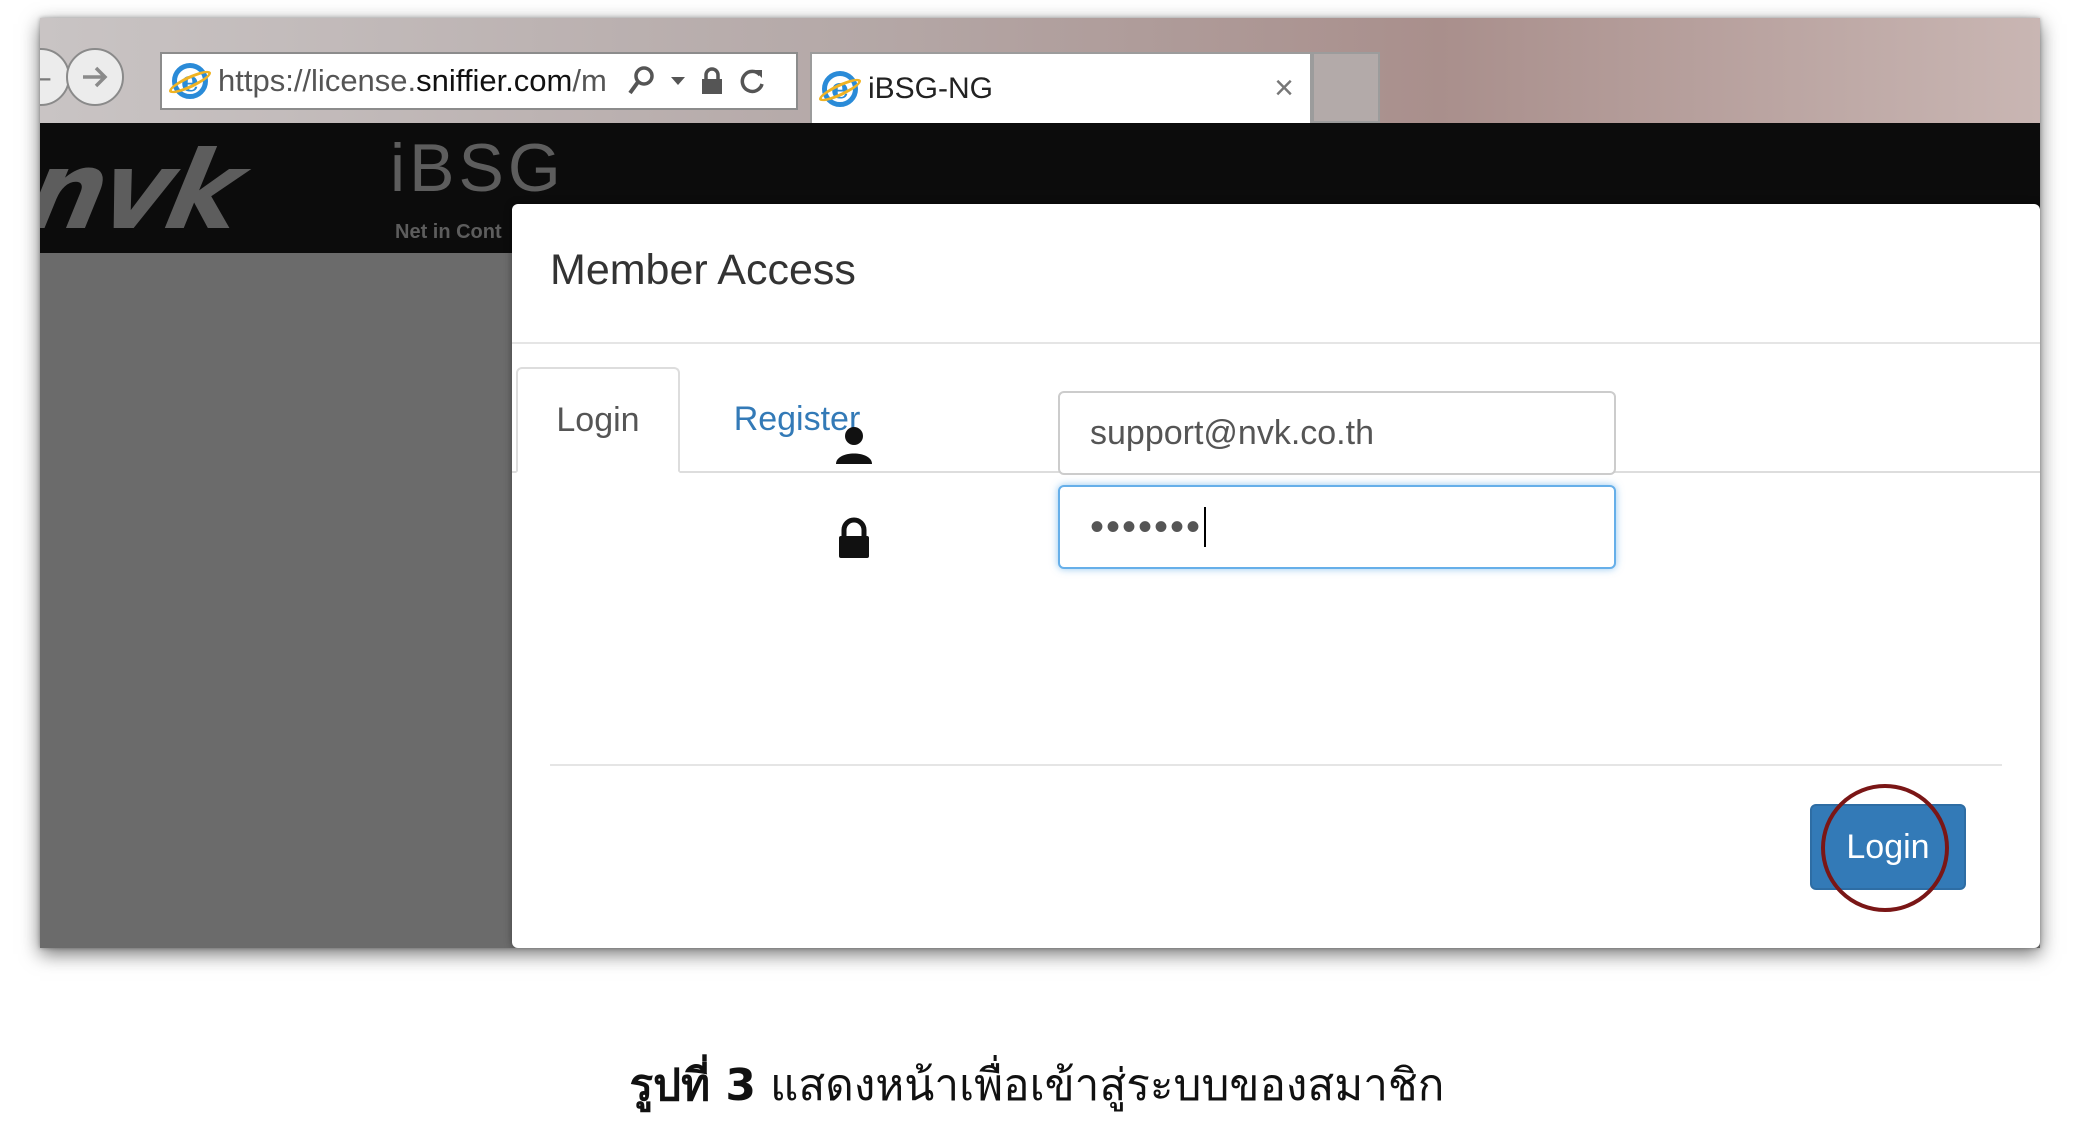 This screenshot has width=2074, height=1136. I want to click on url-path: /m, so click(589, 80).